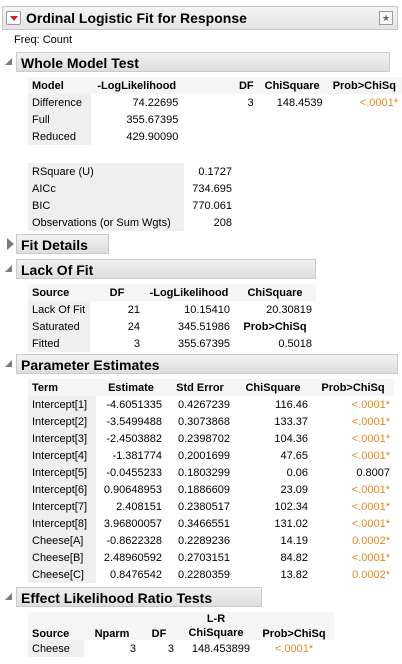  What do you see at coordinates (210, 188) in the screenshot?
I see `cell: 734.695` at bounding box center [210, 188].